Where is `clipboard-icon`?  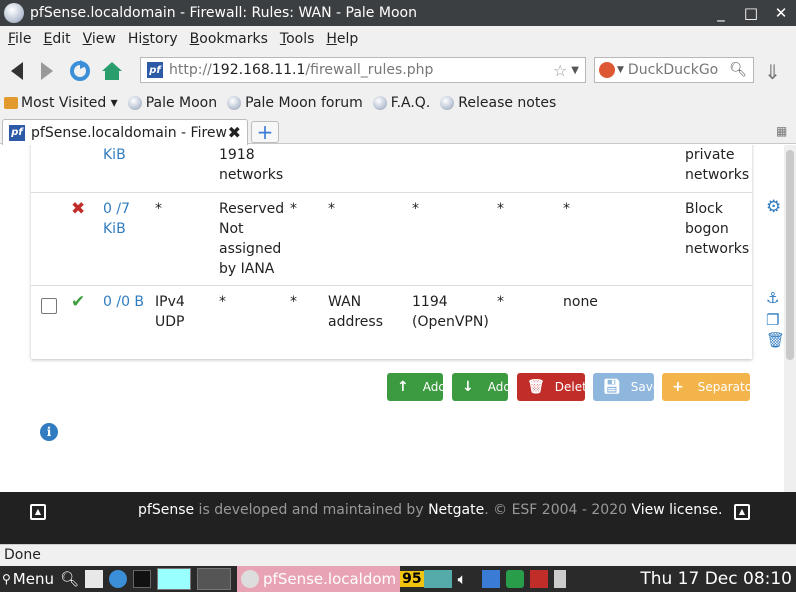 clipboard-icon is located at coordinates (559, 579).